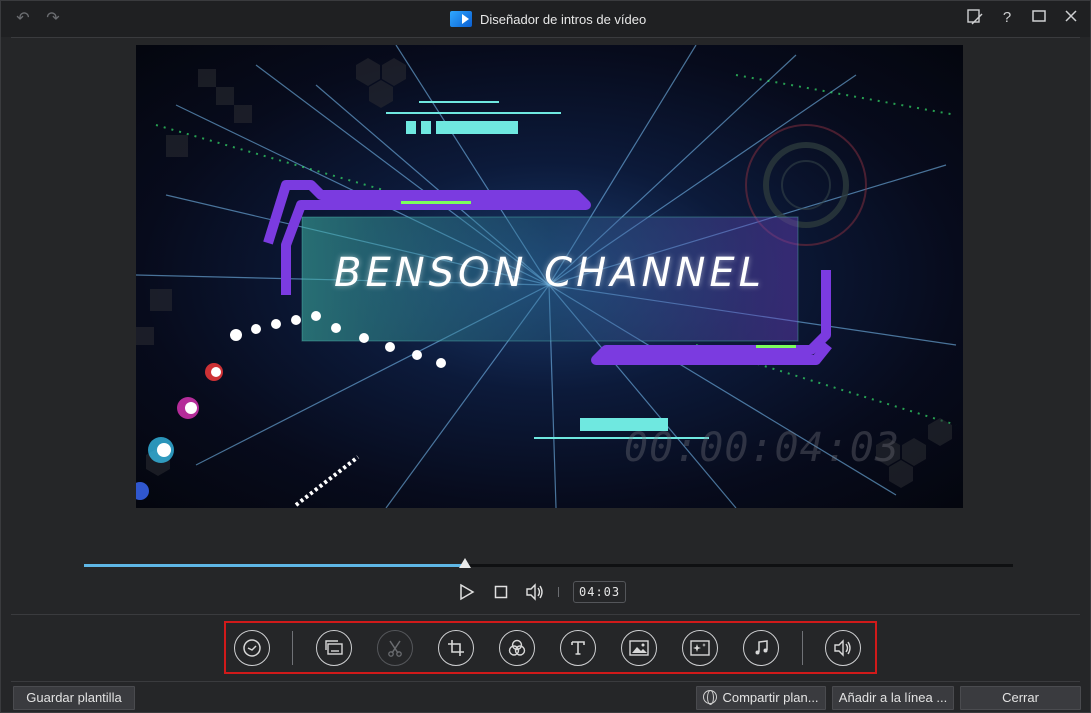 Image resolution: width=1091 pixels, height=713 pixels. I want to click on stop-icon, so click(501, 592).